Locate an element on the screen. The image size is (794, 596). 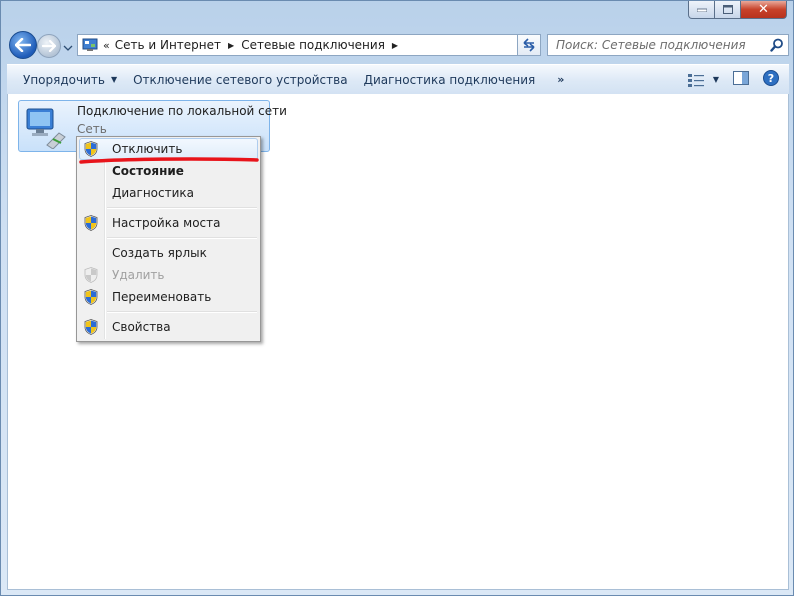
recent-pages-button is located at coordinates (68, 46).